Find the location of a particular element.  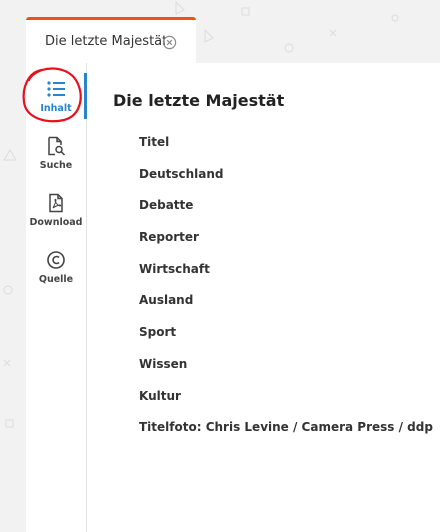

sidebar-item-download: Download is located at coordinates (56, 220).